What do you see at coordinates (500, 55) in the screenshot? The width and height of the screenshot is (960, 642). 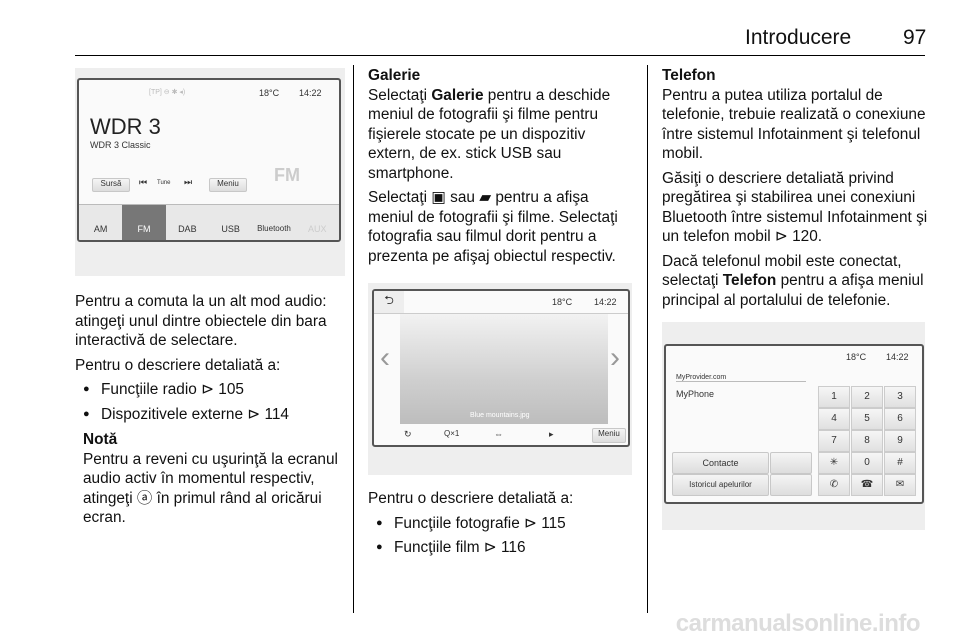 I see `header-rule` at bounding box center [500, 55].